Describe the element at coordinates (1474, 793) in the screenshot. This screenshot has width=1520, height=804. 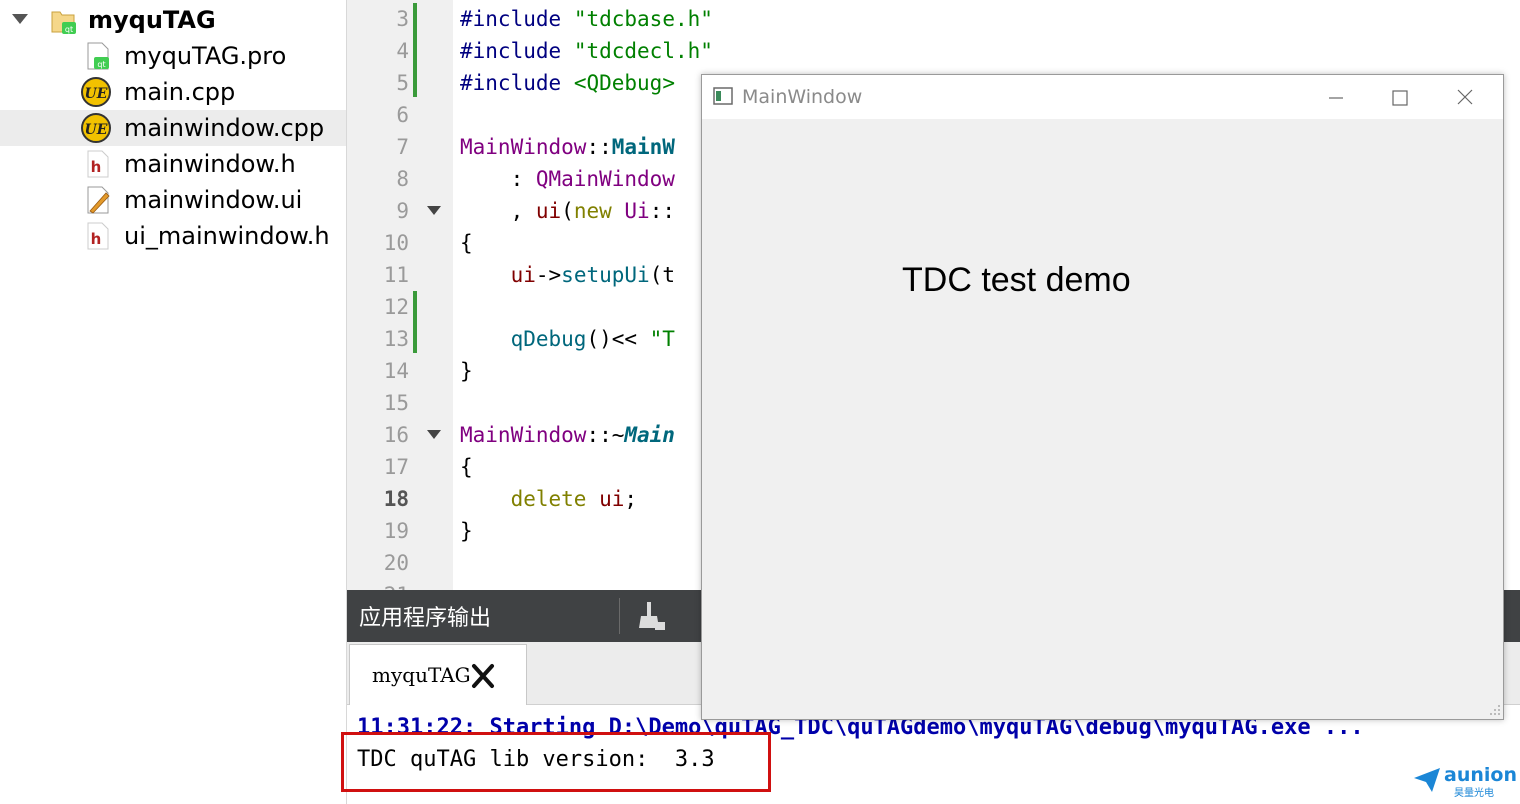
I see `brand-subtitle: 昊量光电` at that location.